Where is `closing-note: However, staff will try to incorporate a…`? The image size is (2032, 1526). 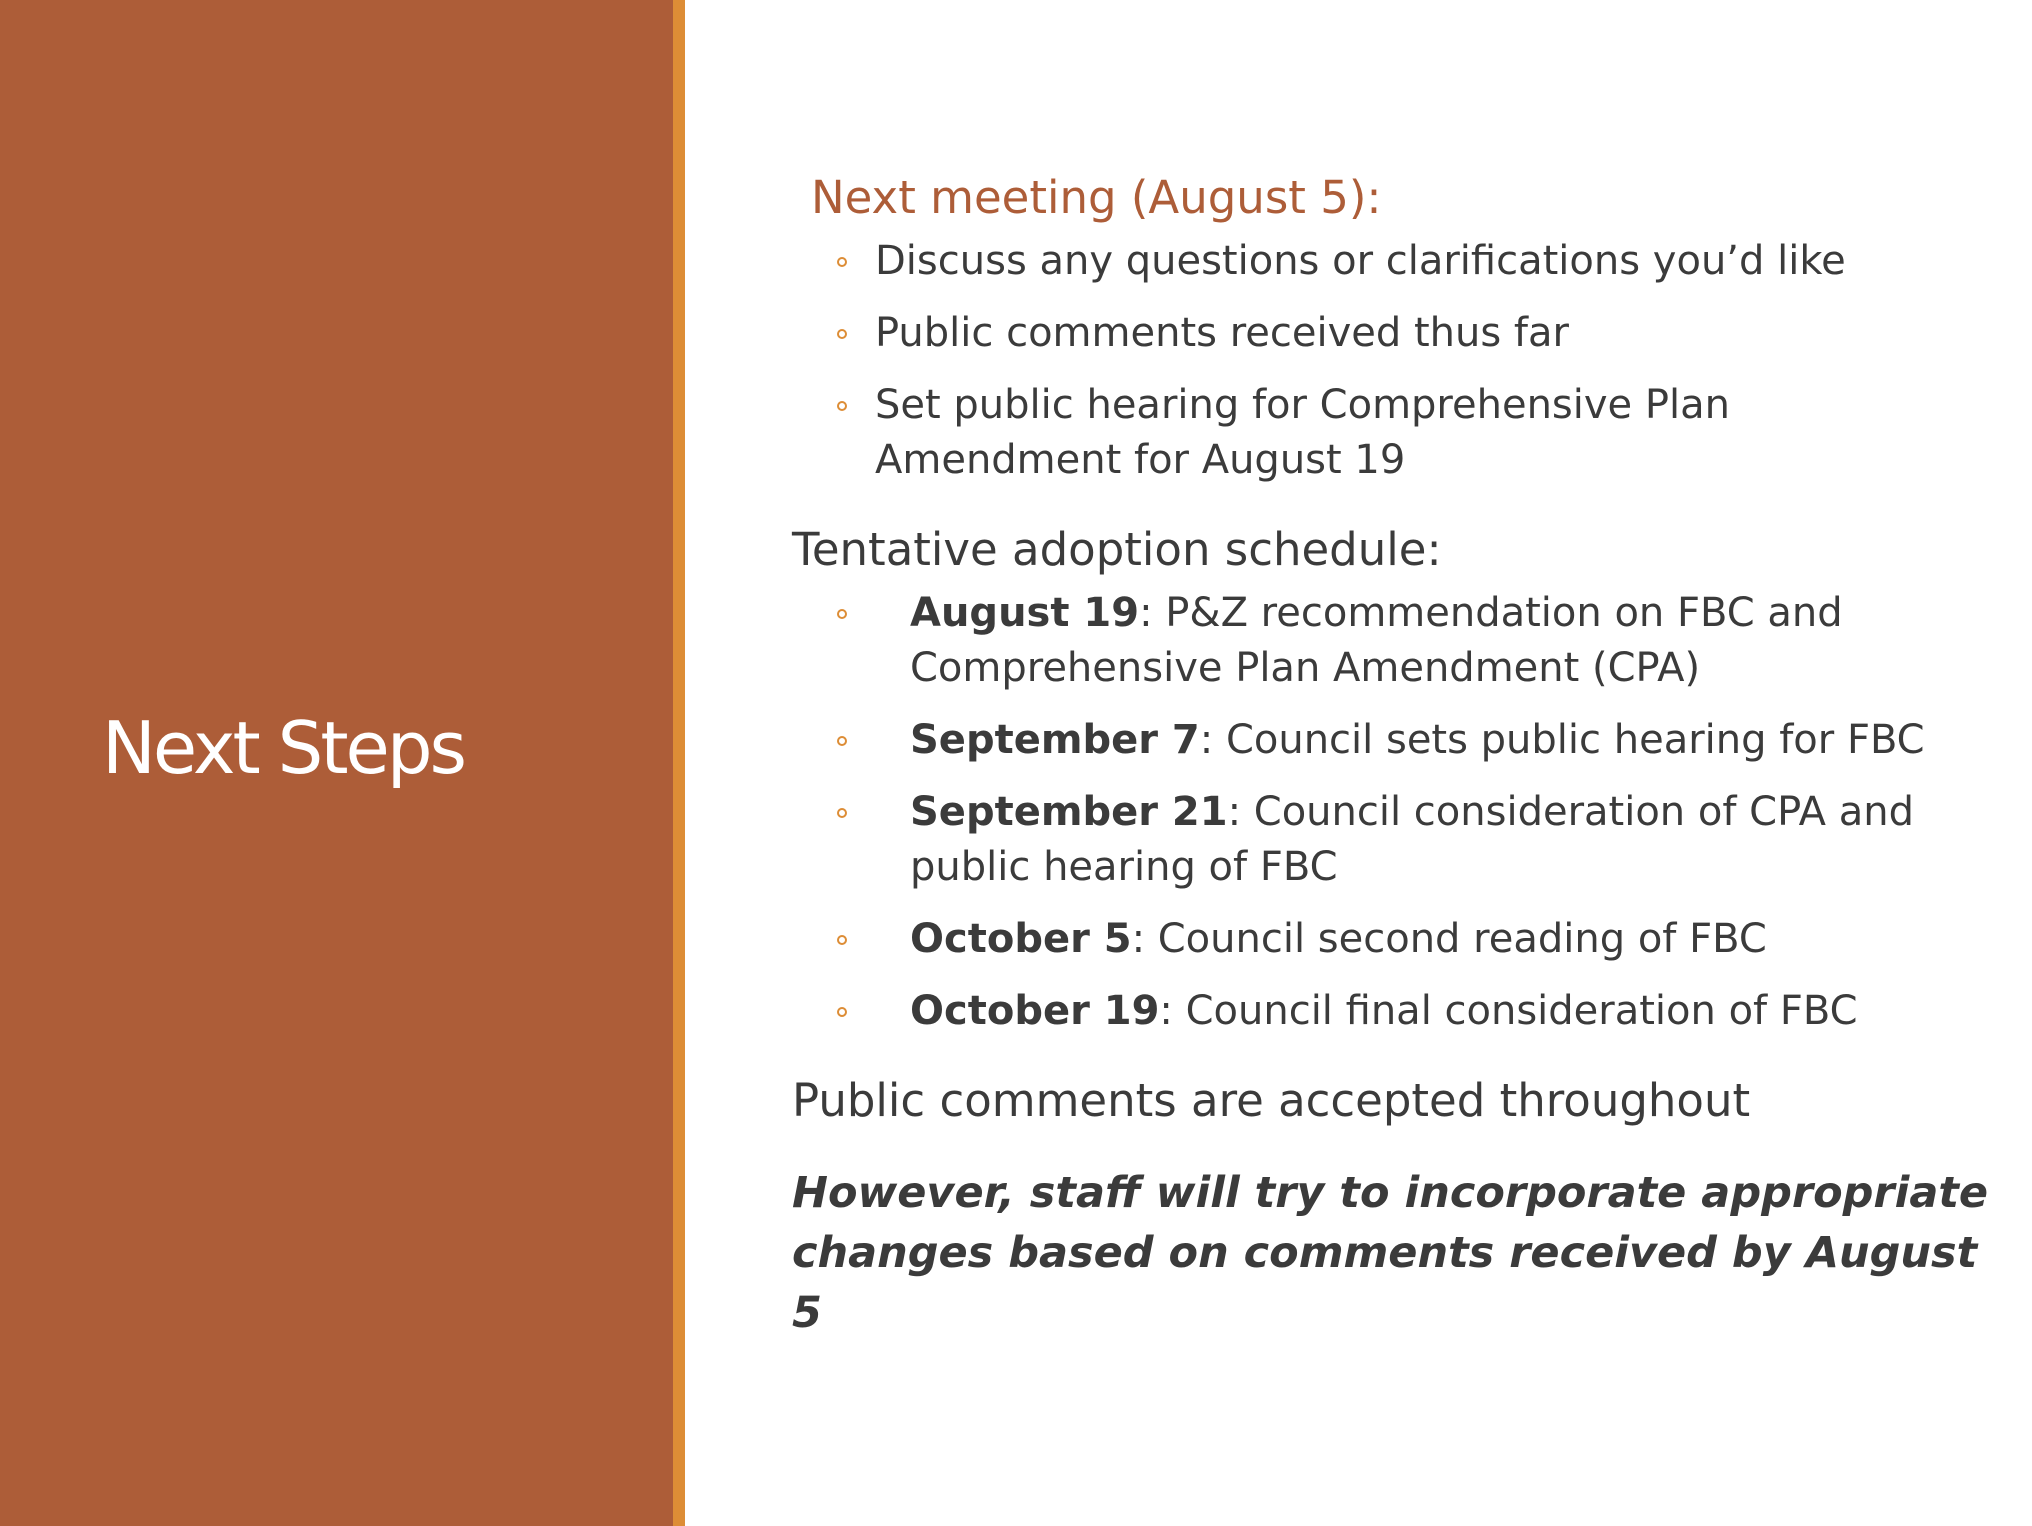
closing-note: However, staff will try to incorporate a… is located at coordinates (1390, 1253).